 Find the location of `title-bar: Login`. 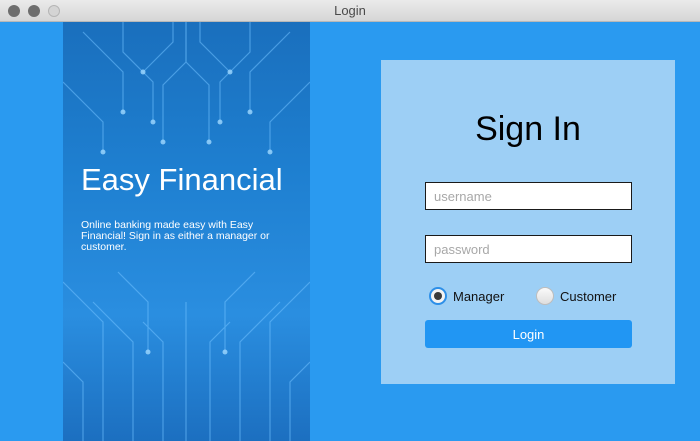

title-bar: Login is located at coordinates (350, 11).